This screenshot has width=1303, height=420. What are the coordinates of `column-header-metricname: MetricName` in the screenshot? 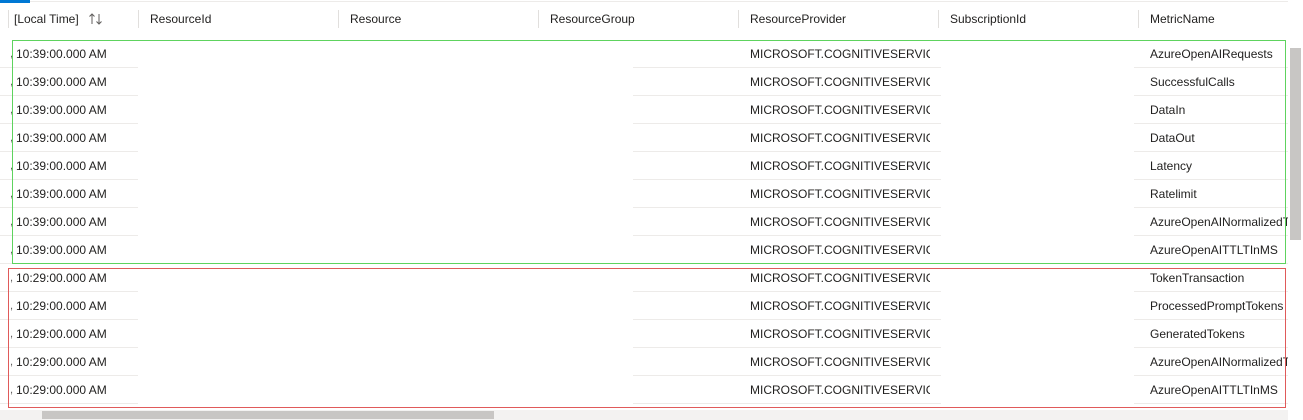 It's located at (1182, 19).